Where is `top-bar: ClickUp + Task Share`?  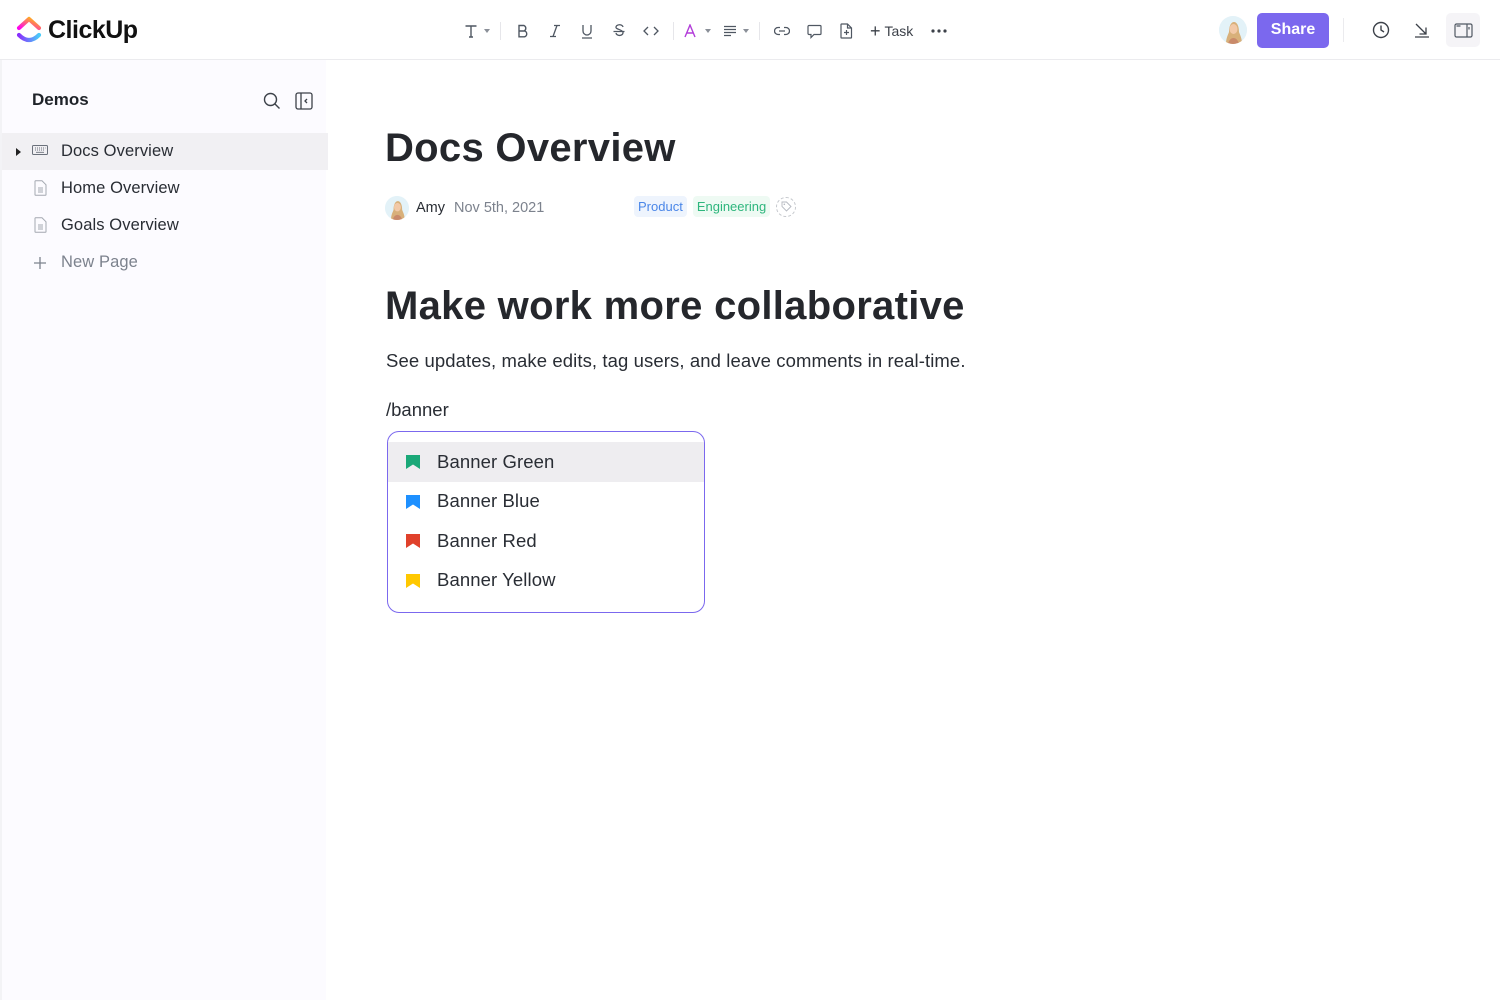 top-bar: ClickUp + Task Share is located at coordinates (750, 30).